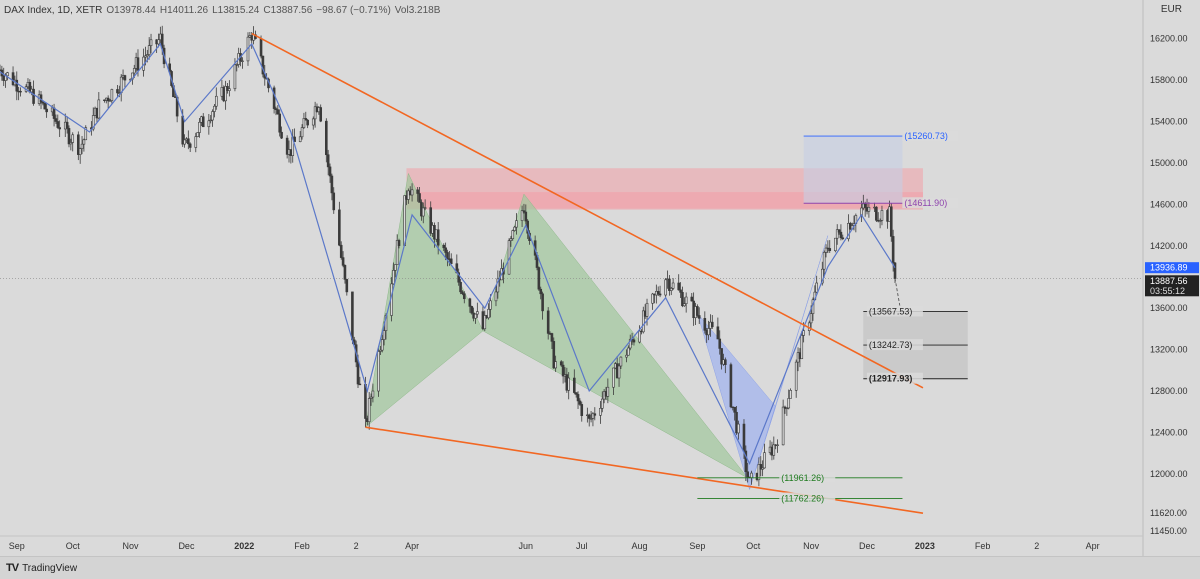 The image size is (1200, 579). I want to click on time-tick-label: Nov, so click(811, 546).